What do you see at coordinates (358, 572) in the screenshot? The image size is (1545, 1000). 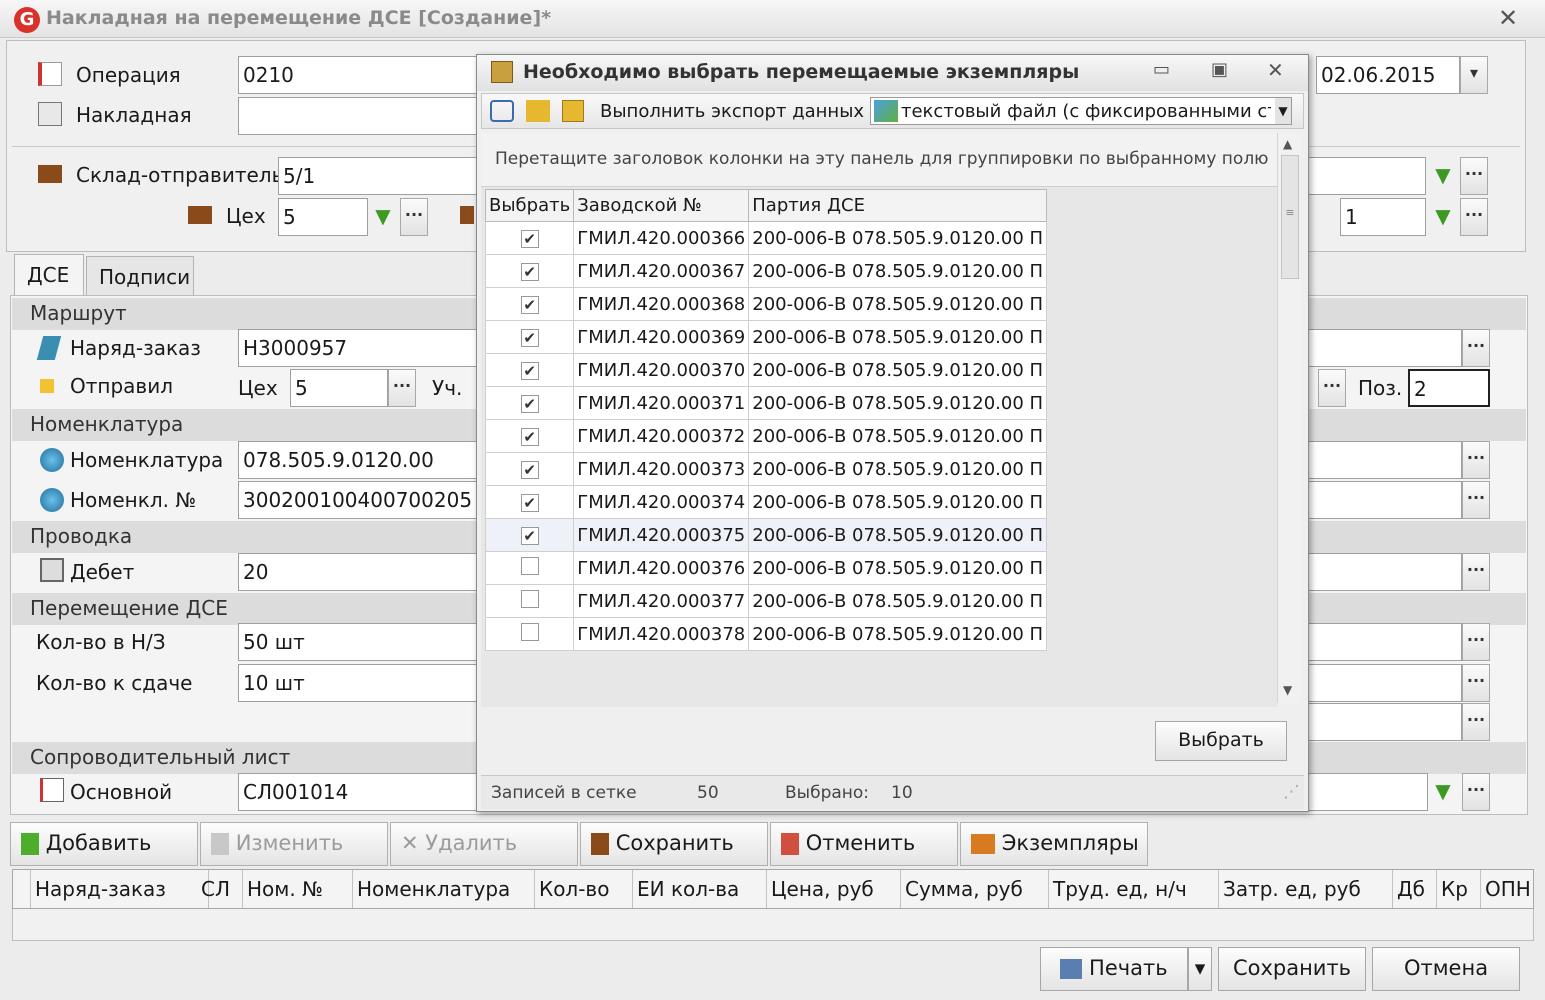 I see `debit-field: 20` at bounding box center [358, 572].